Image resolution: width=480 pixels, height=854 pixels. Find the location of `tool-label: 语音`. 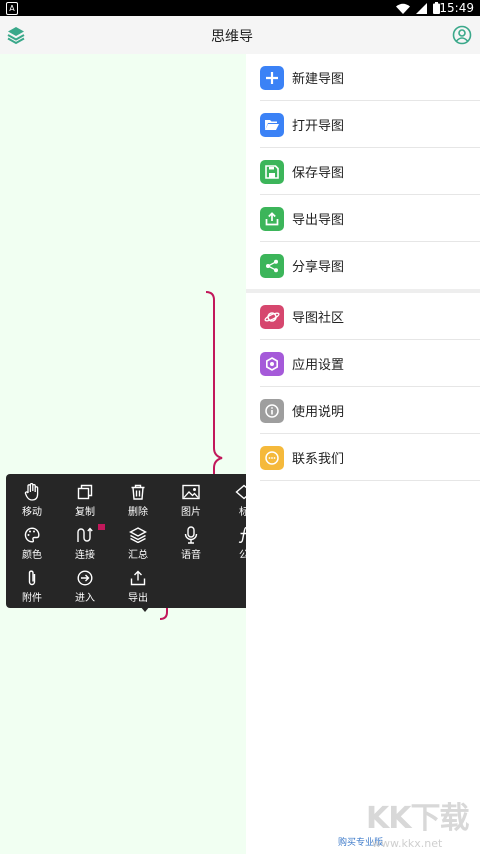

tool-label: 语音 is located at coordinates (191, 555).